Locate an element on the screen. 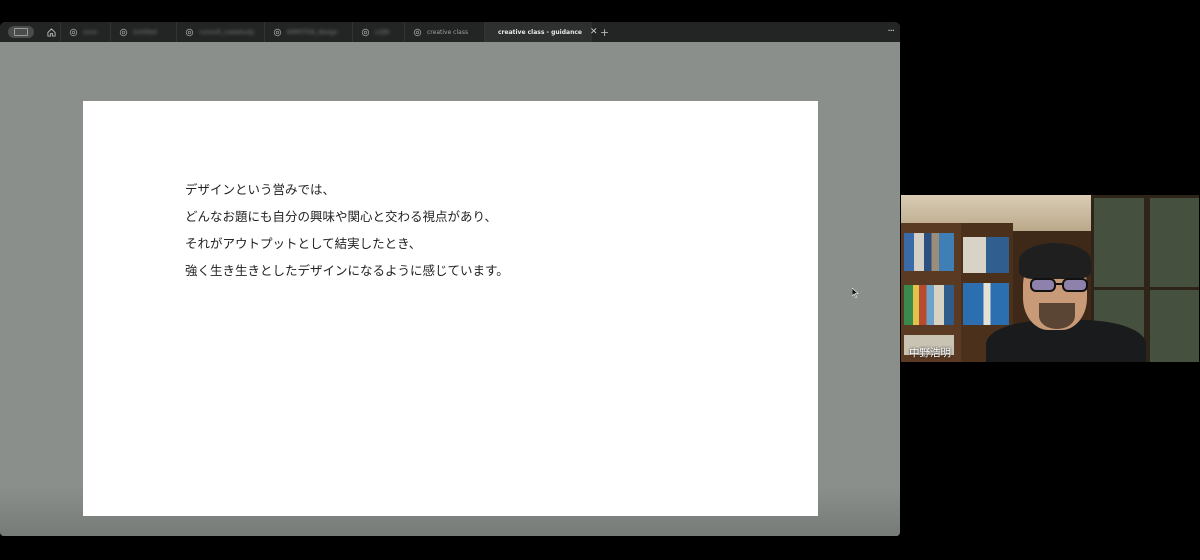  tab-label: LOJN is located at coordinates (382, 32).